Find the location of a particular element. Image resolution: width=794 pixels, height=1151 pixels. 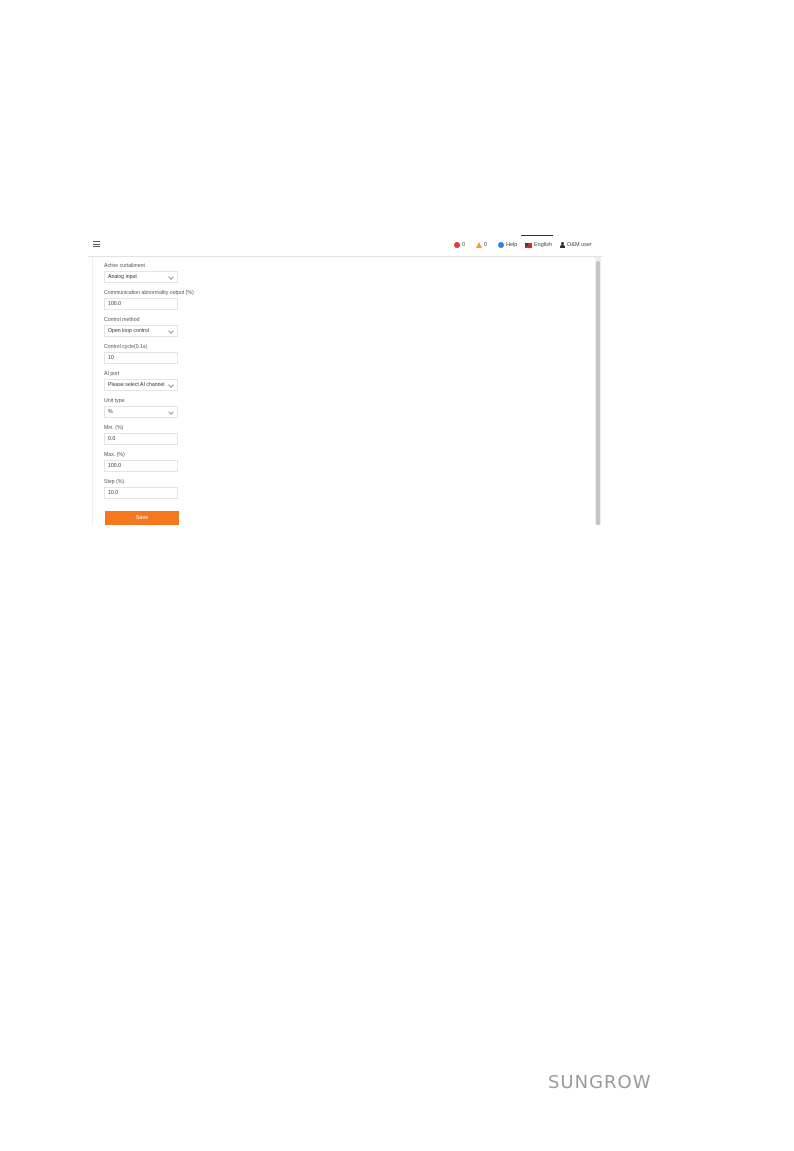

language-selector: English is located at coordinates (538, 245).